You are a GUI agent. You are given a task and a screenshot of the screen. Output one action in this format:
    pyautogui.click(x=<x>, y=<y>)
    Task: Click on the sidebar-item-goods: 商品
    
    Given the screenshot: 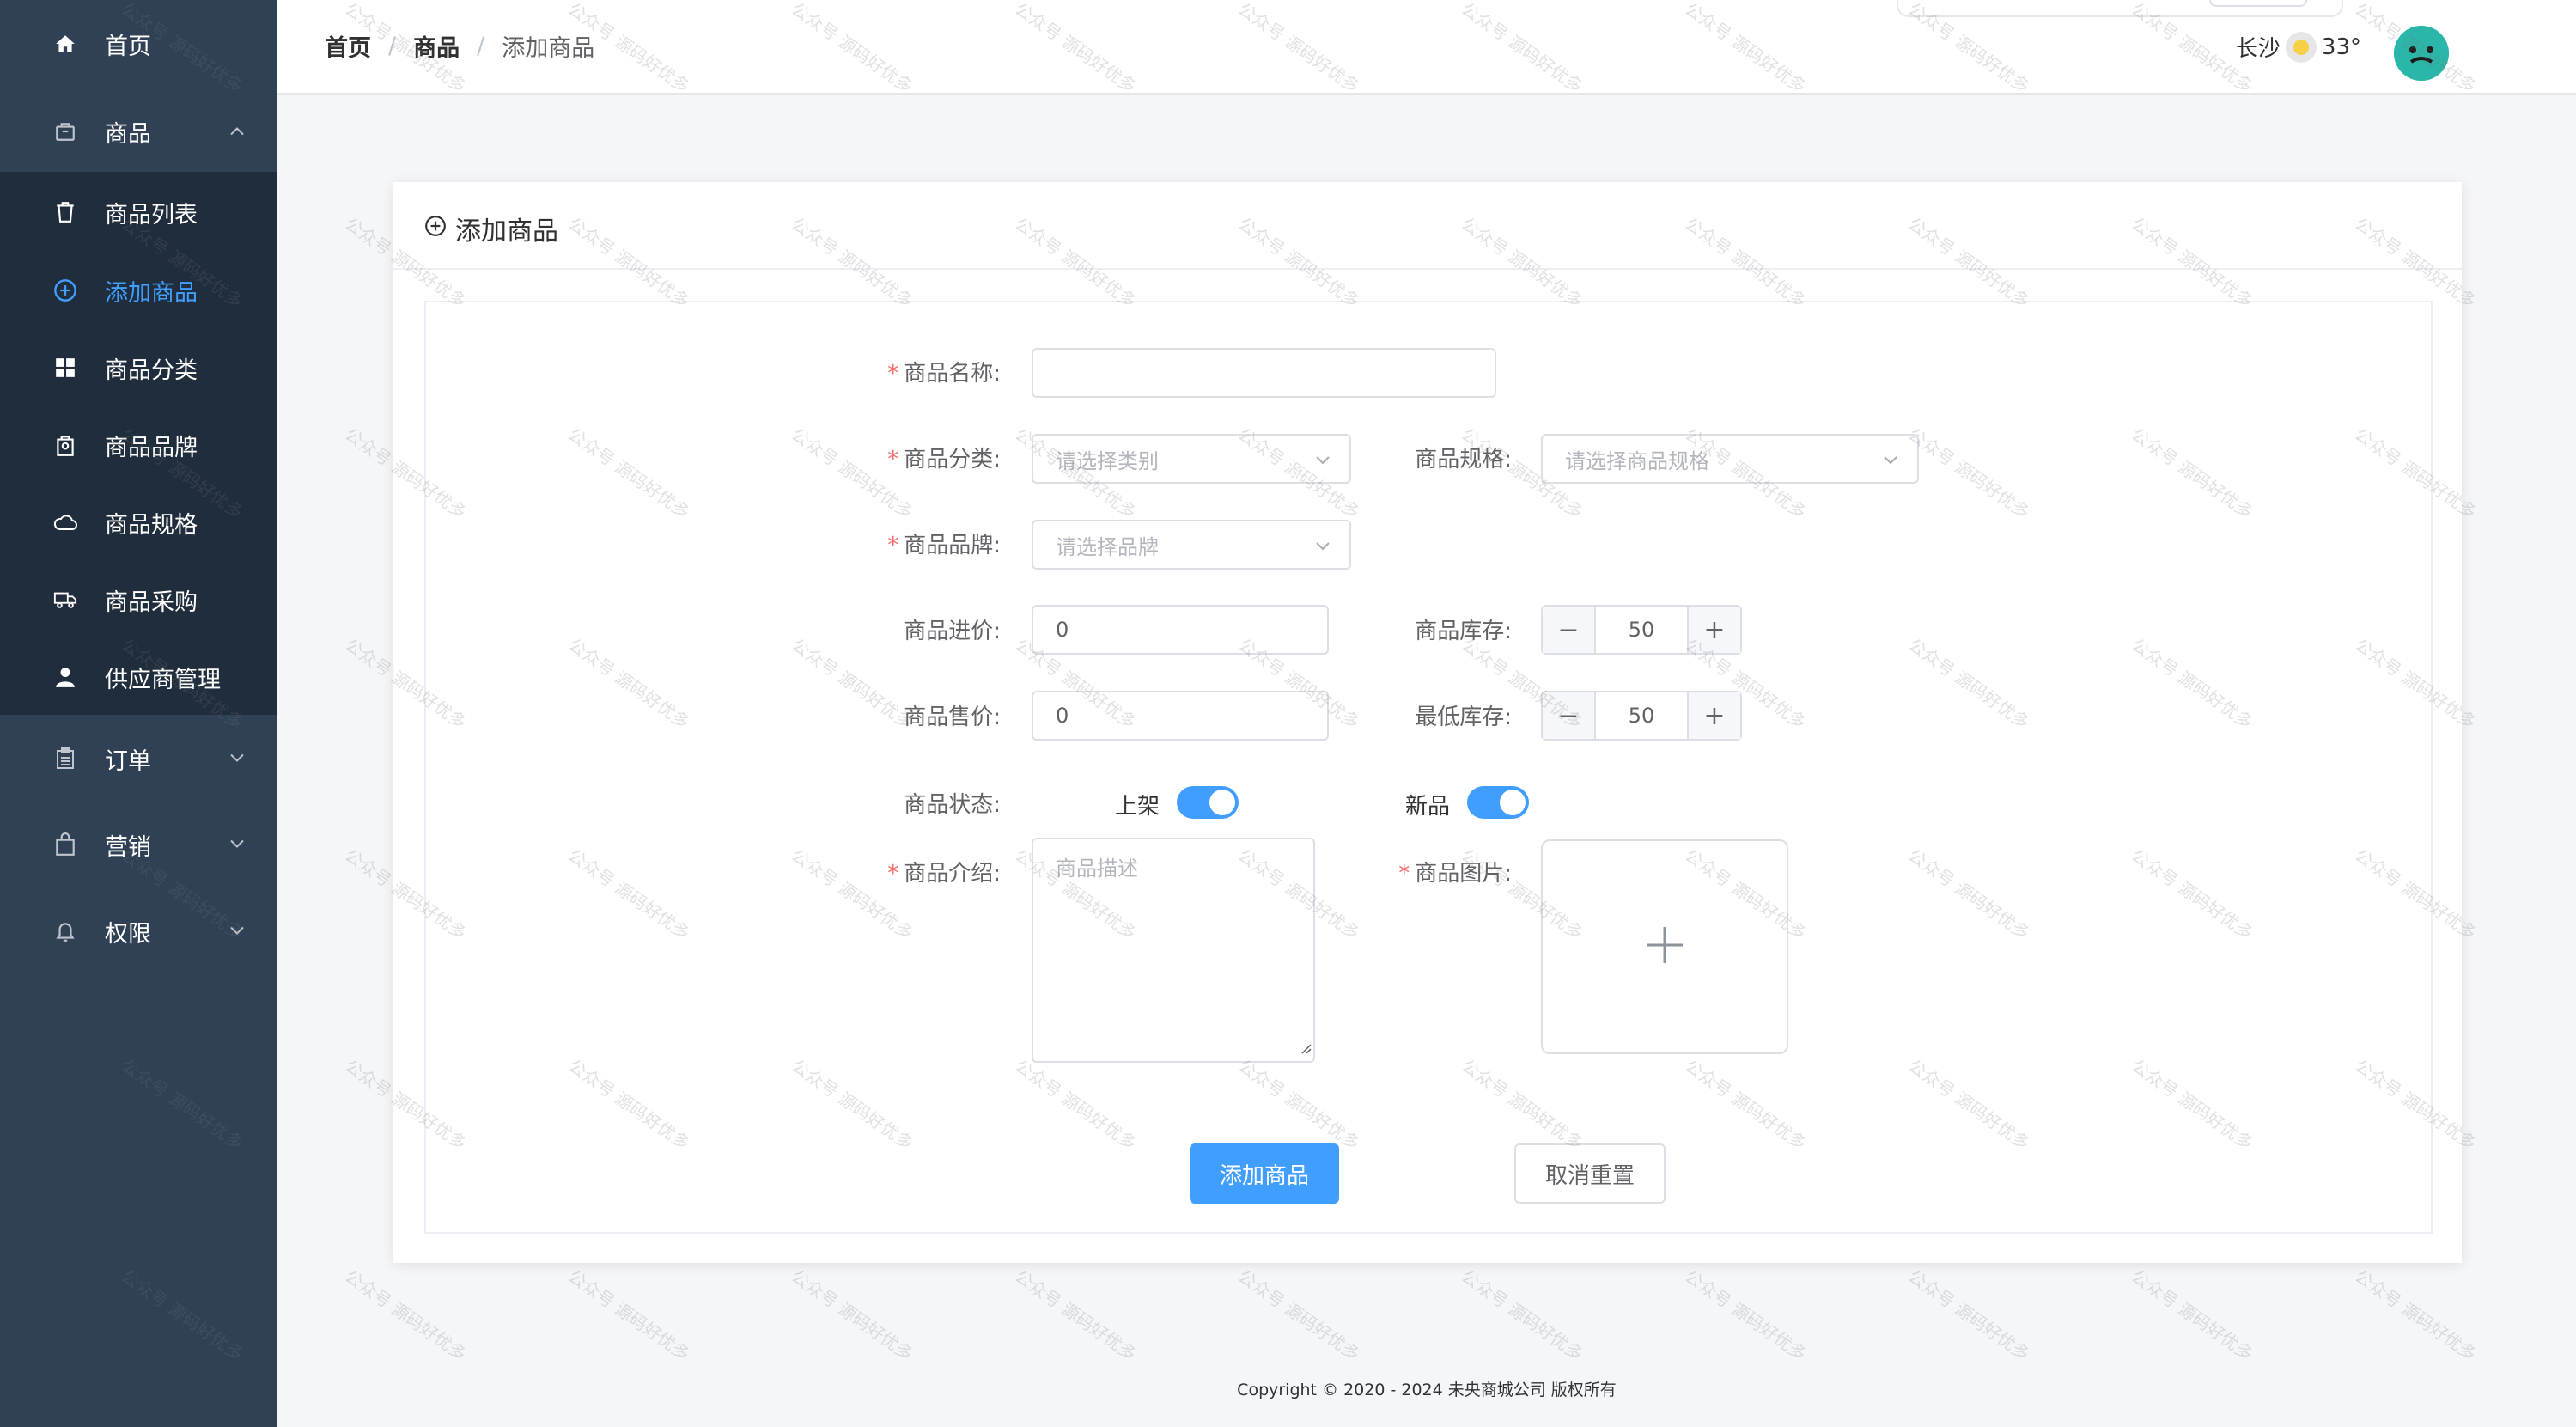 What is the action you would take?
    pyautogui.click(x=138, y=131)
    